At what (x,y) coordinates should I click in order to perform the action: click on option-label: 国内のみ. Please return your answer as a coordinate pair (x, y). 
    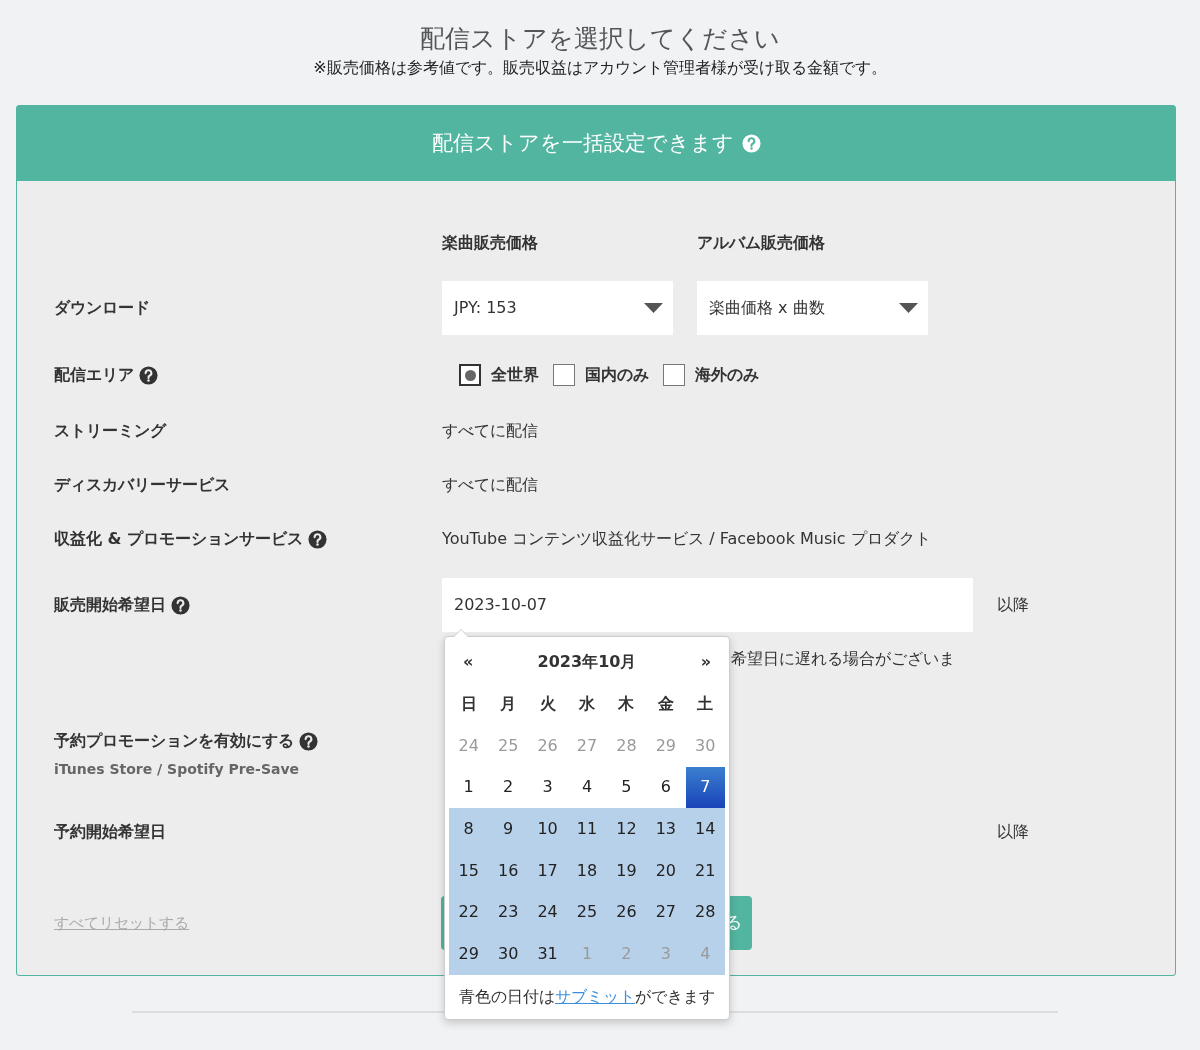
    Looking at the image, I should click on (617, 375).